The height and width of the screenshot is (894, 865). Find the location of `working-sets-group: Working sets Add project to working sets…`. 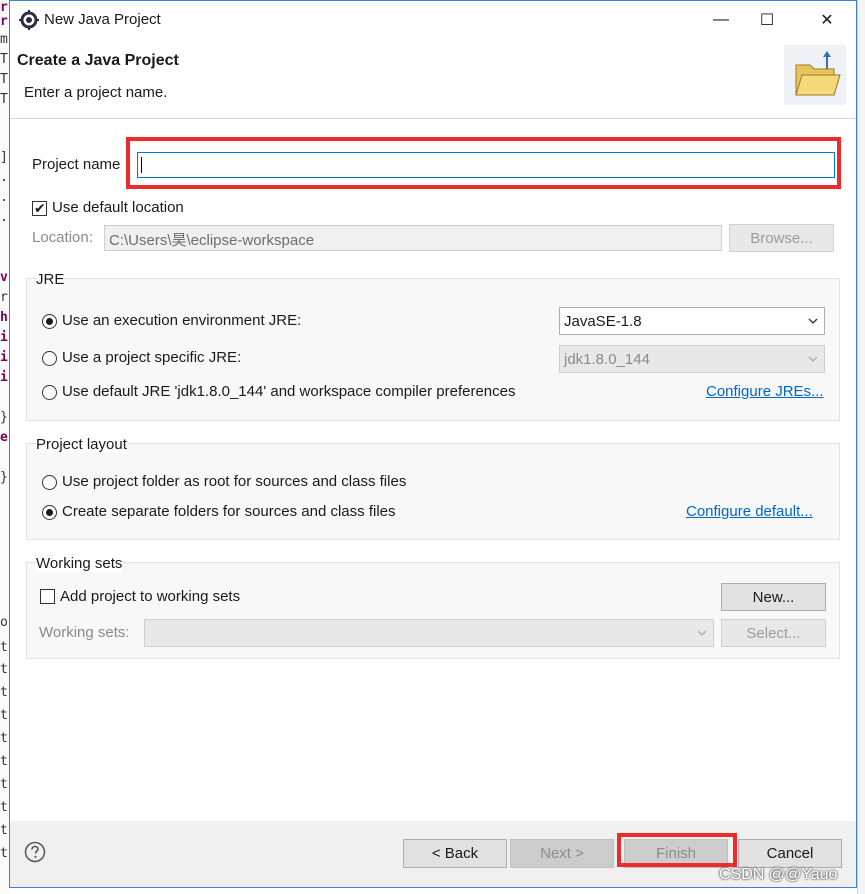

working-sets-group: Working sets Add project to working sets… is located at coordinates (433, 607).